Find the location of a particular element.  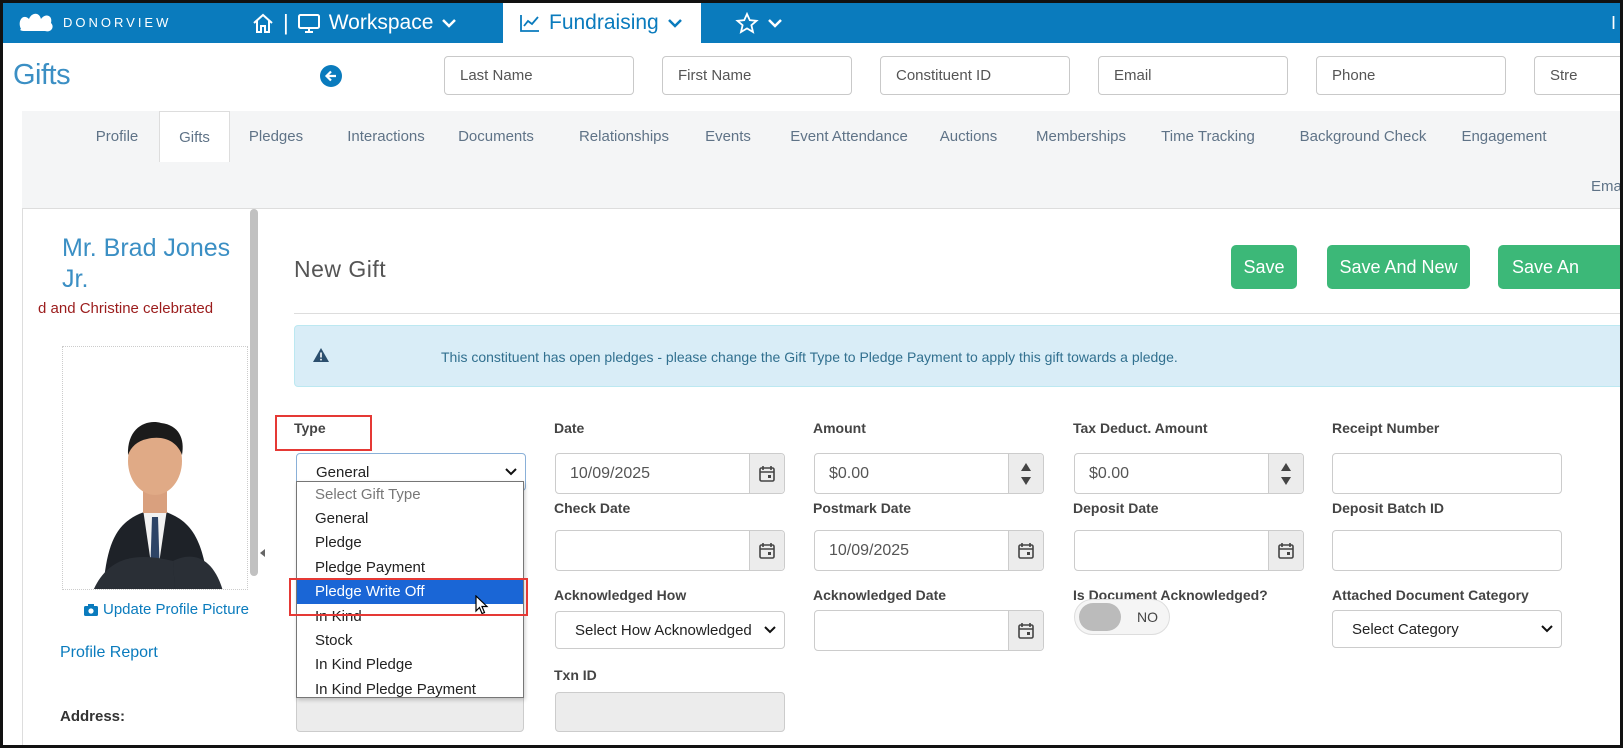

date-field: 10/09/2025 is located at coordinates (670, 473).